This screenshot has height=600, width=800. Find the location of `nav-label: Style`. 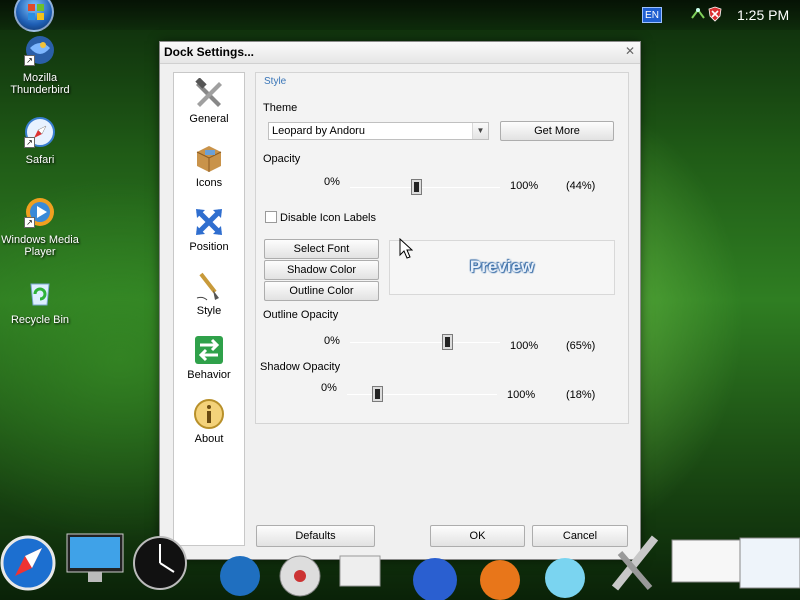

nav-label: Style is located at coordinates (209, 311).